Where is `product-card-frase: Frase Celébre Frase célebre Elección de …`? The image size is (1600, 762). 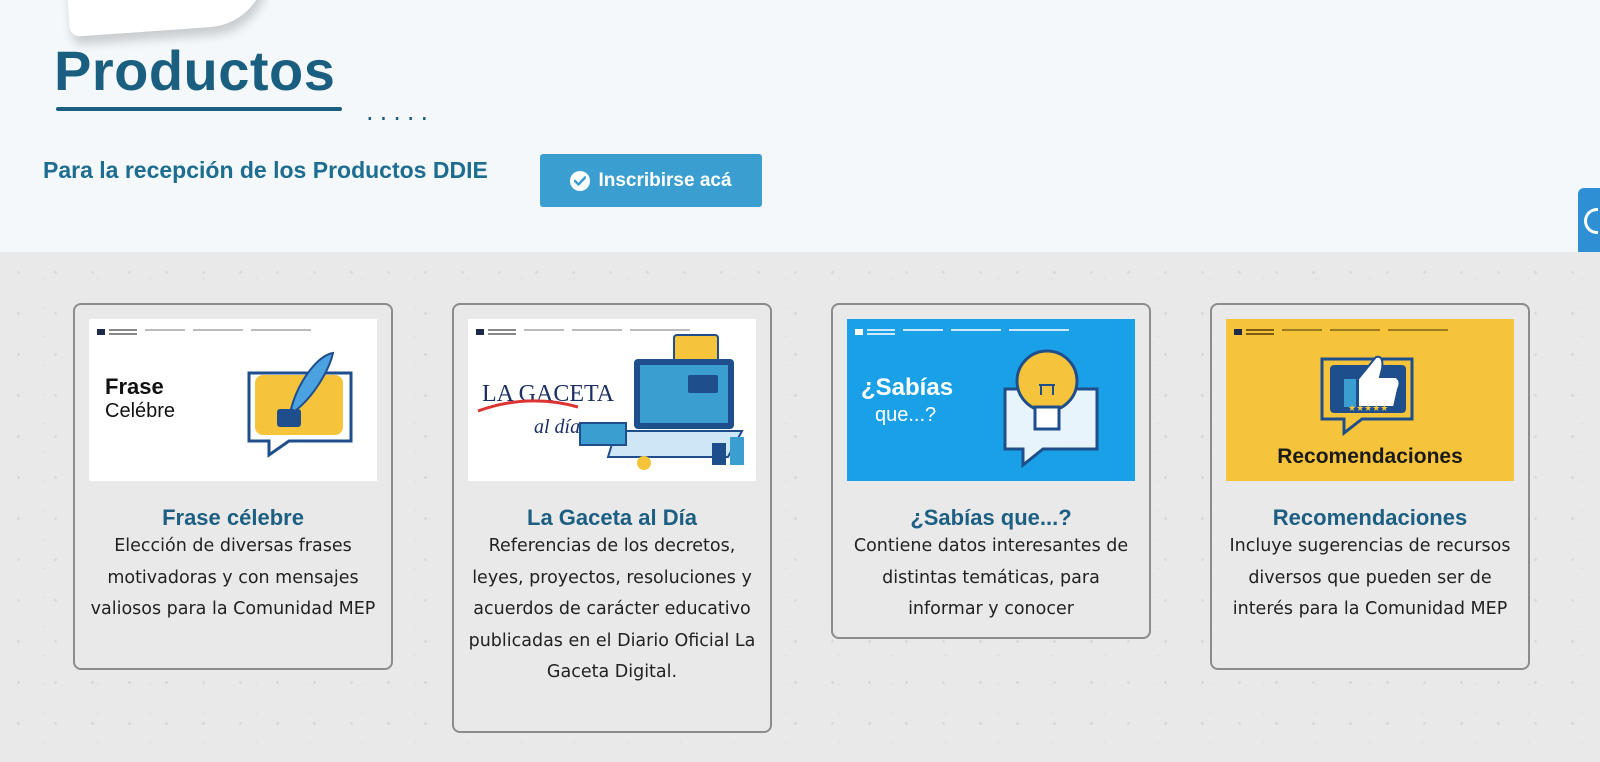
product-card-frase: Frase Celébre Frase célebre Elección de … is located at coordinates (233, 486).